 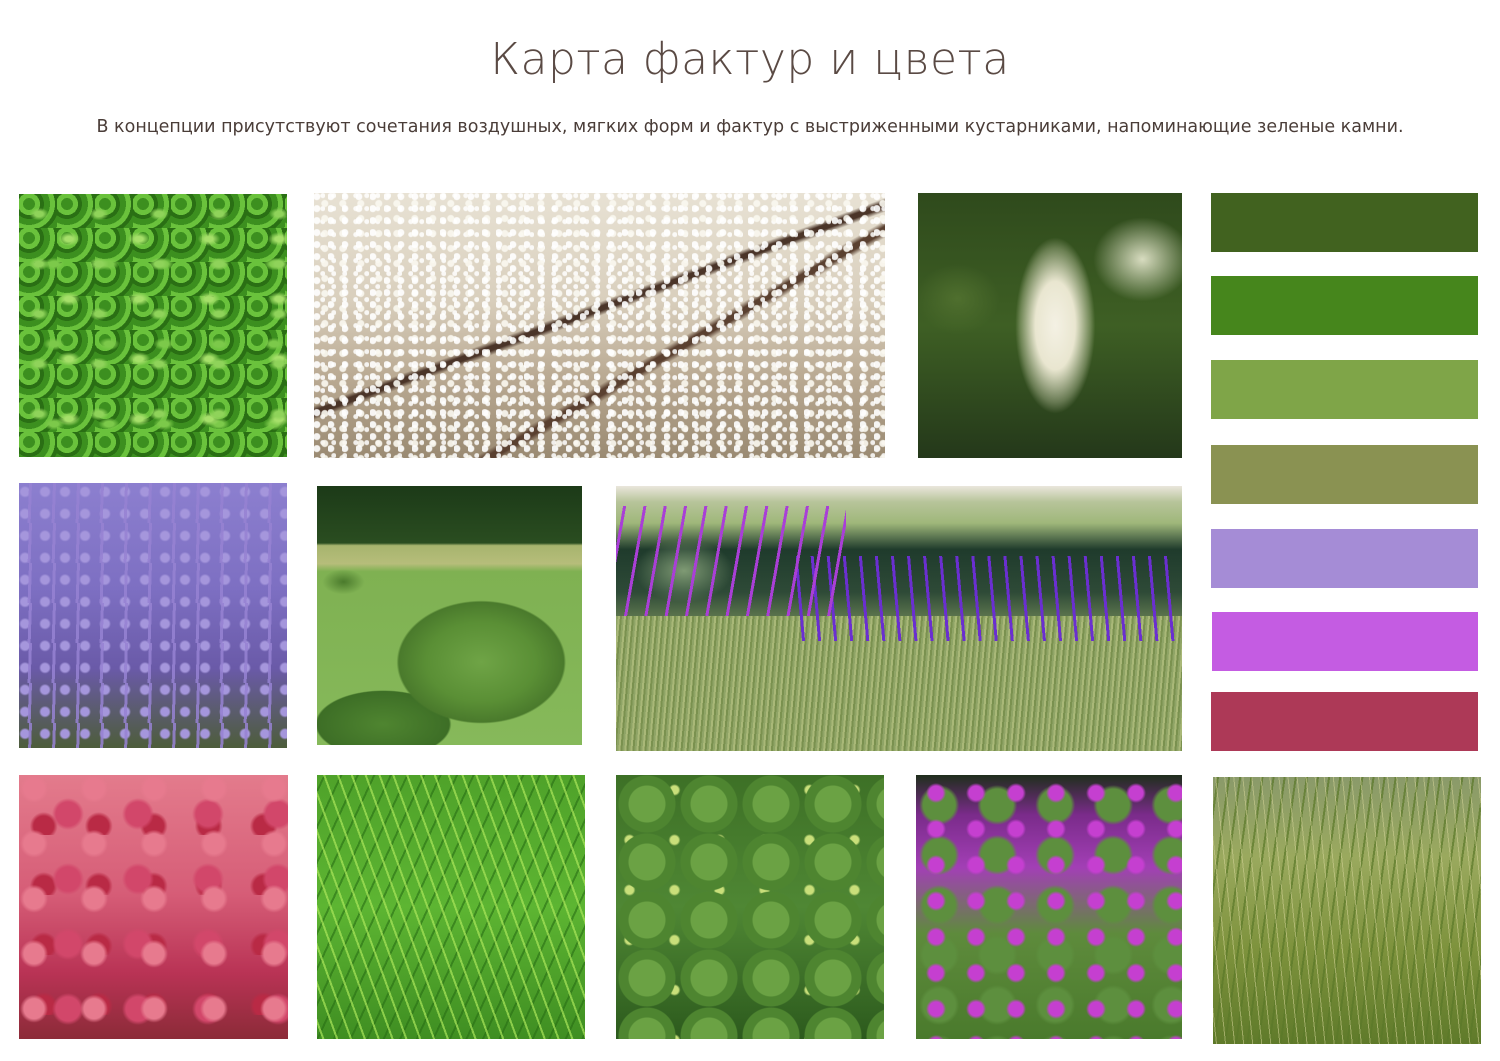 I want to click on photo-clipped-topiary, so click(x=449, y=615).